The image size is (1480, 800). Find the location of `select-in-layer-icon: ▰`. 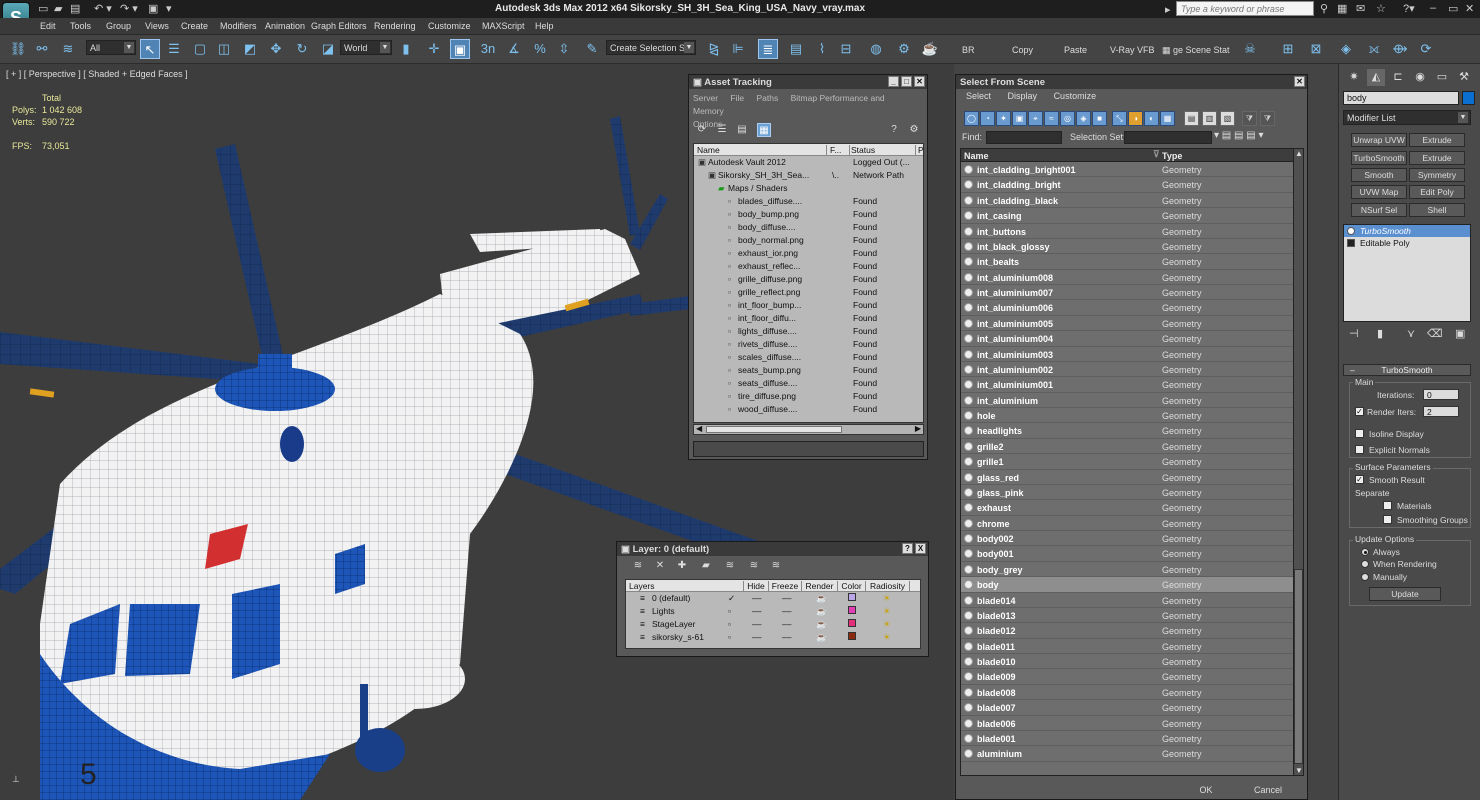

select-in-layer-icon: ▰ is located at coordinates (706, 566).